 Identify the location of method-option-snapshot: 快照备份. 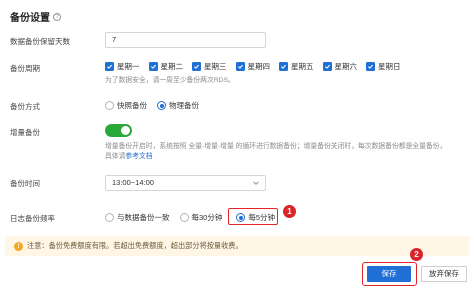
(126, 105).